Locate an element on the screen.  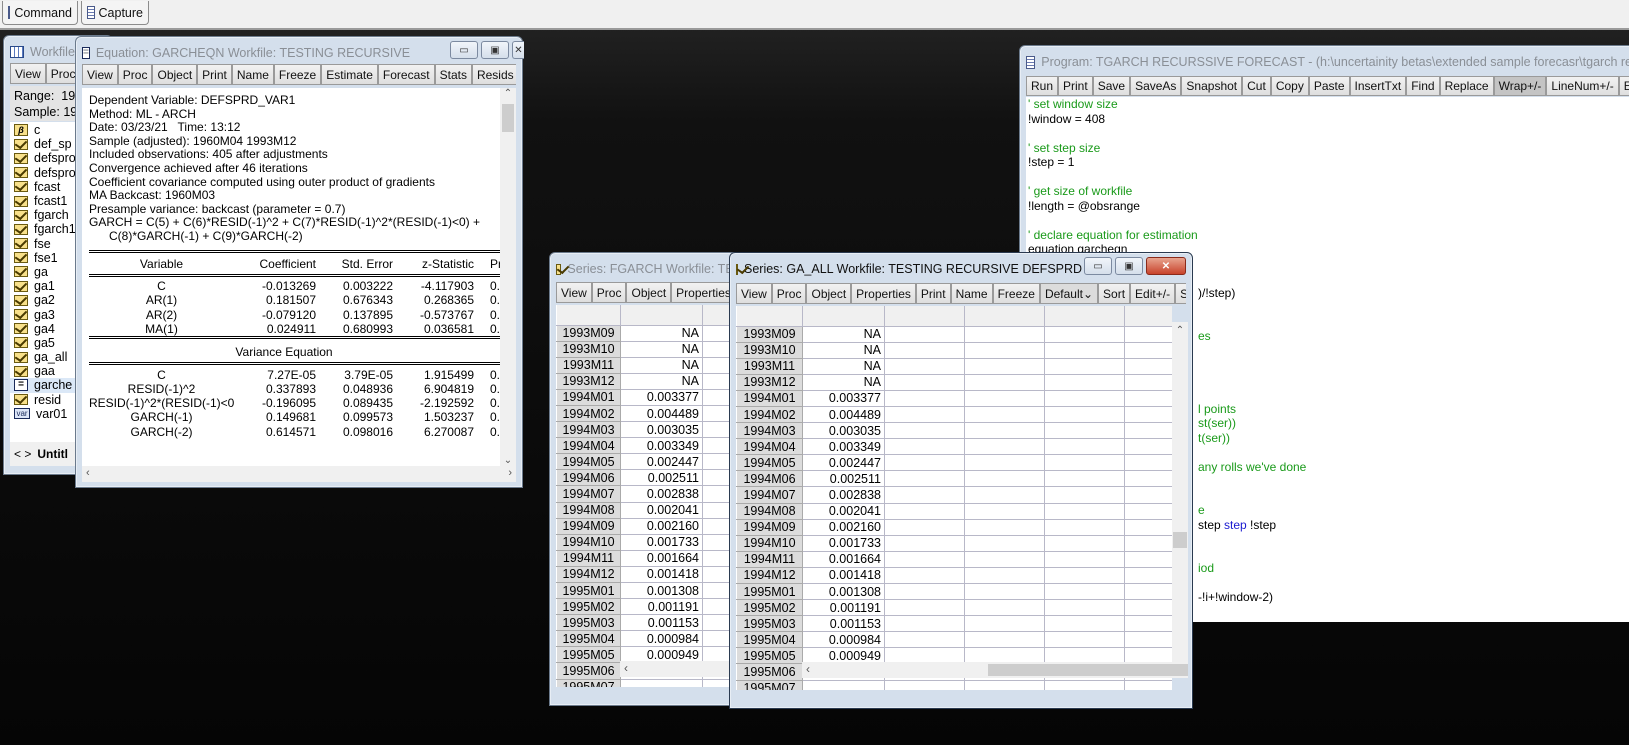
series-value-cell: 0.003377 is located at coordinates (843, 398).